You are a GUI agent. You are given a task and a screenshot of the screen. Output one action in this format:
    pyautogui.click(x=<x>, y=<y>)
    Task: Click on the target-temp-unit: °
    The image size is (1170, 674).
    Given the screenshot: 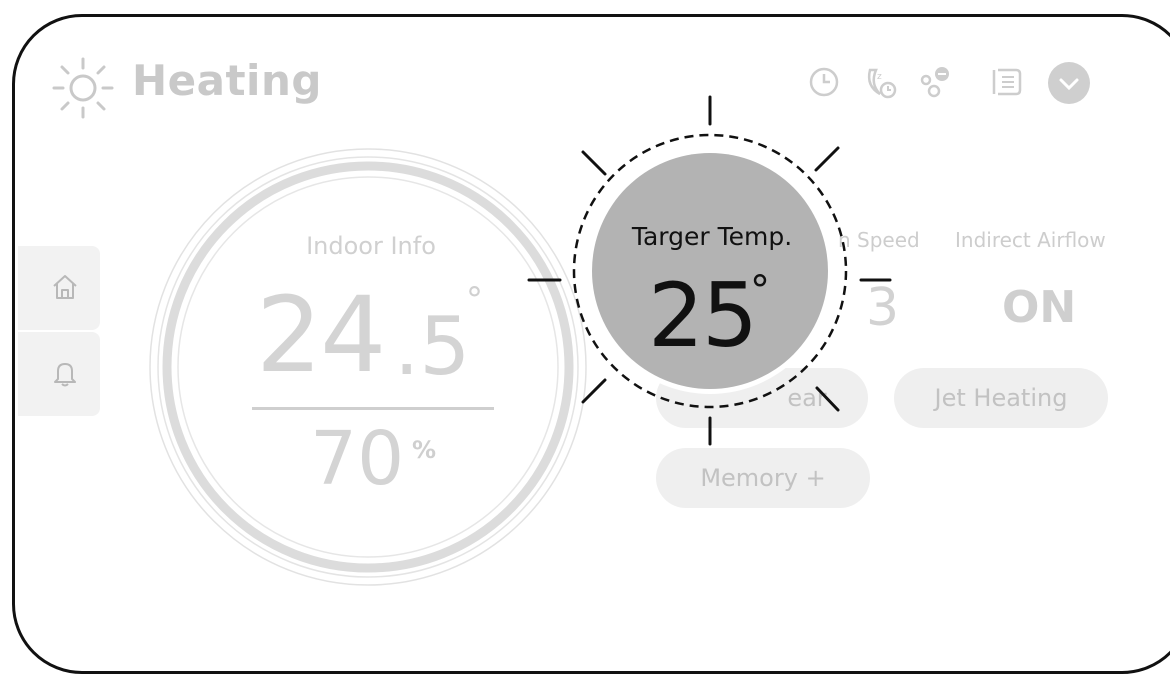 What is the action you would take?
    pyautogui.click(x=760, y=291)
    